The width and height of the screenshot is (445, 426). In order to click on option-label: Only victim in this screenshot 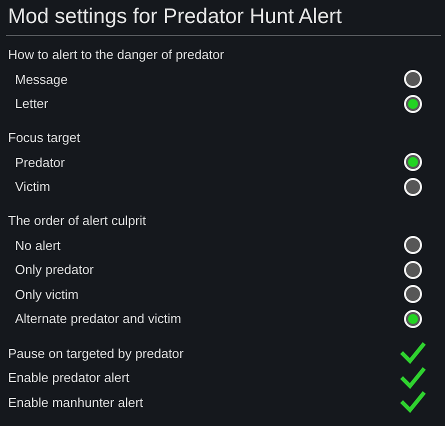, I will do `click(46, 294)`.